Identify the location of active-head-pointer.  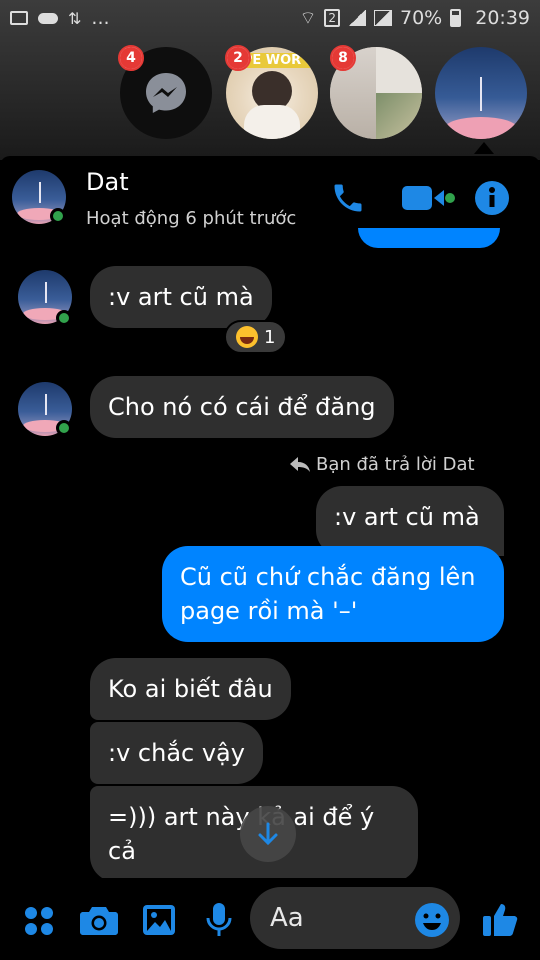
(484, 148).